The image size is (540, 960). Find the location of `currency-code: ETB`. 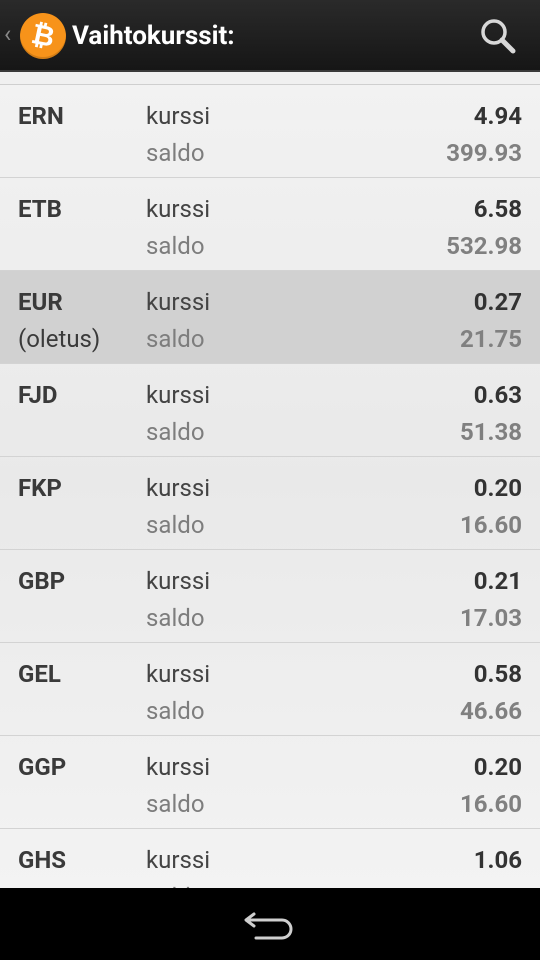

currency-code: ETB is located at coordinates (40, 209).